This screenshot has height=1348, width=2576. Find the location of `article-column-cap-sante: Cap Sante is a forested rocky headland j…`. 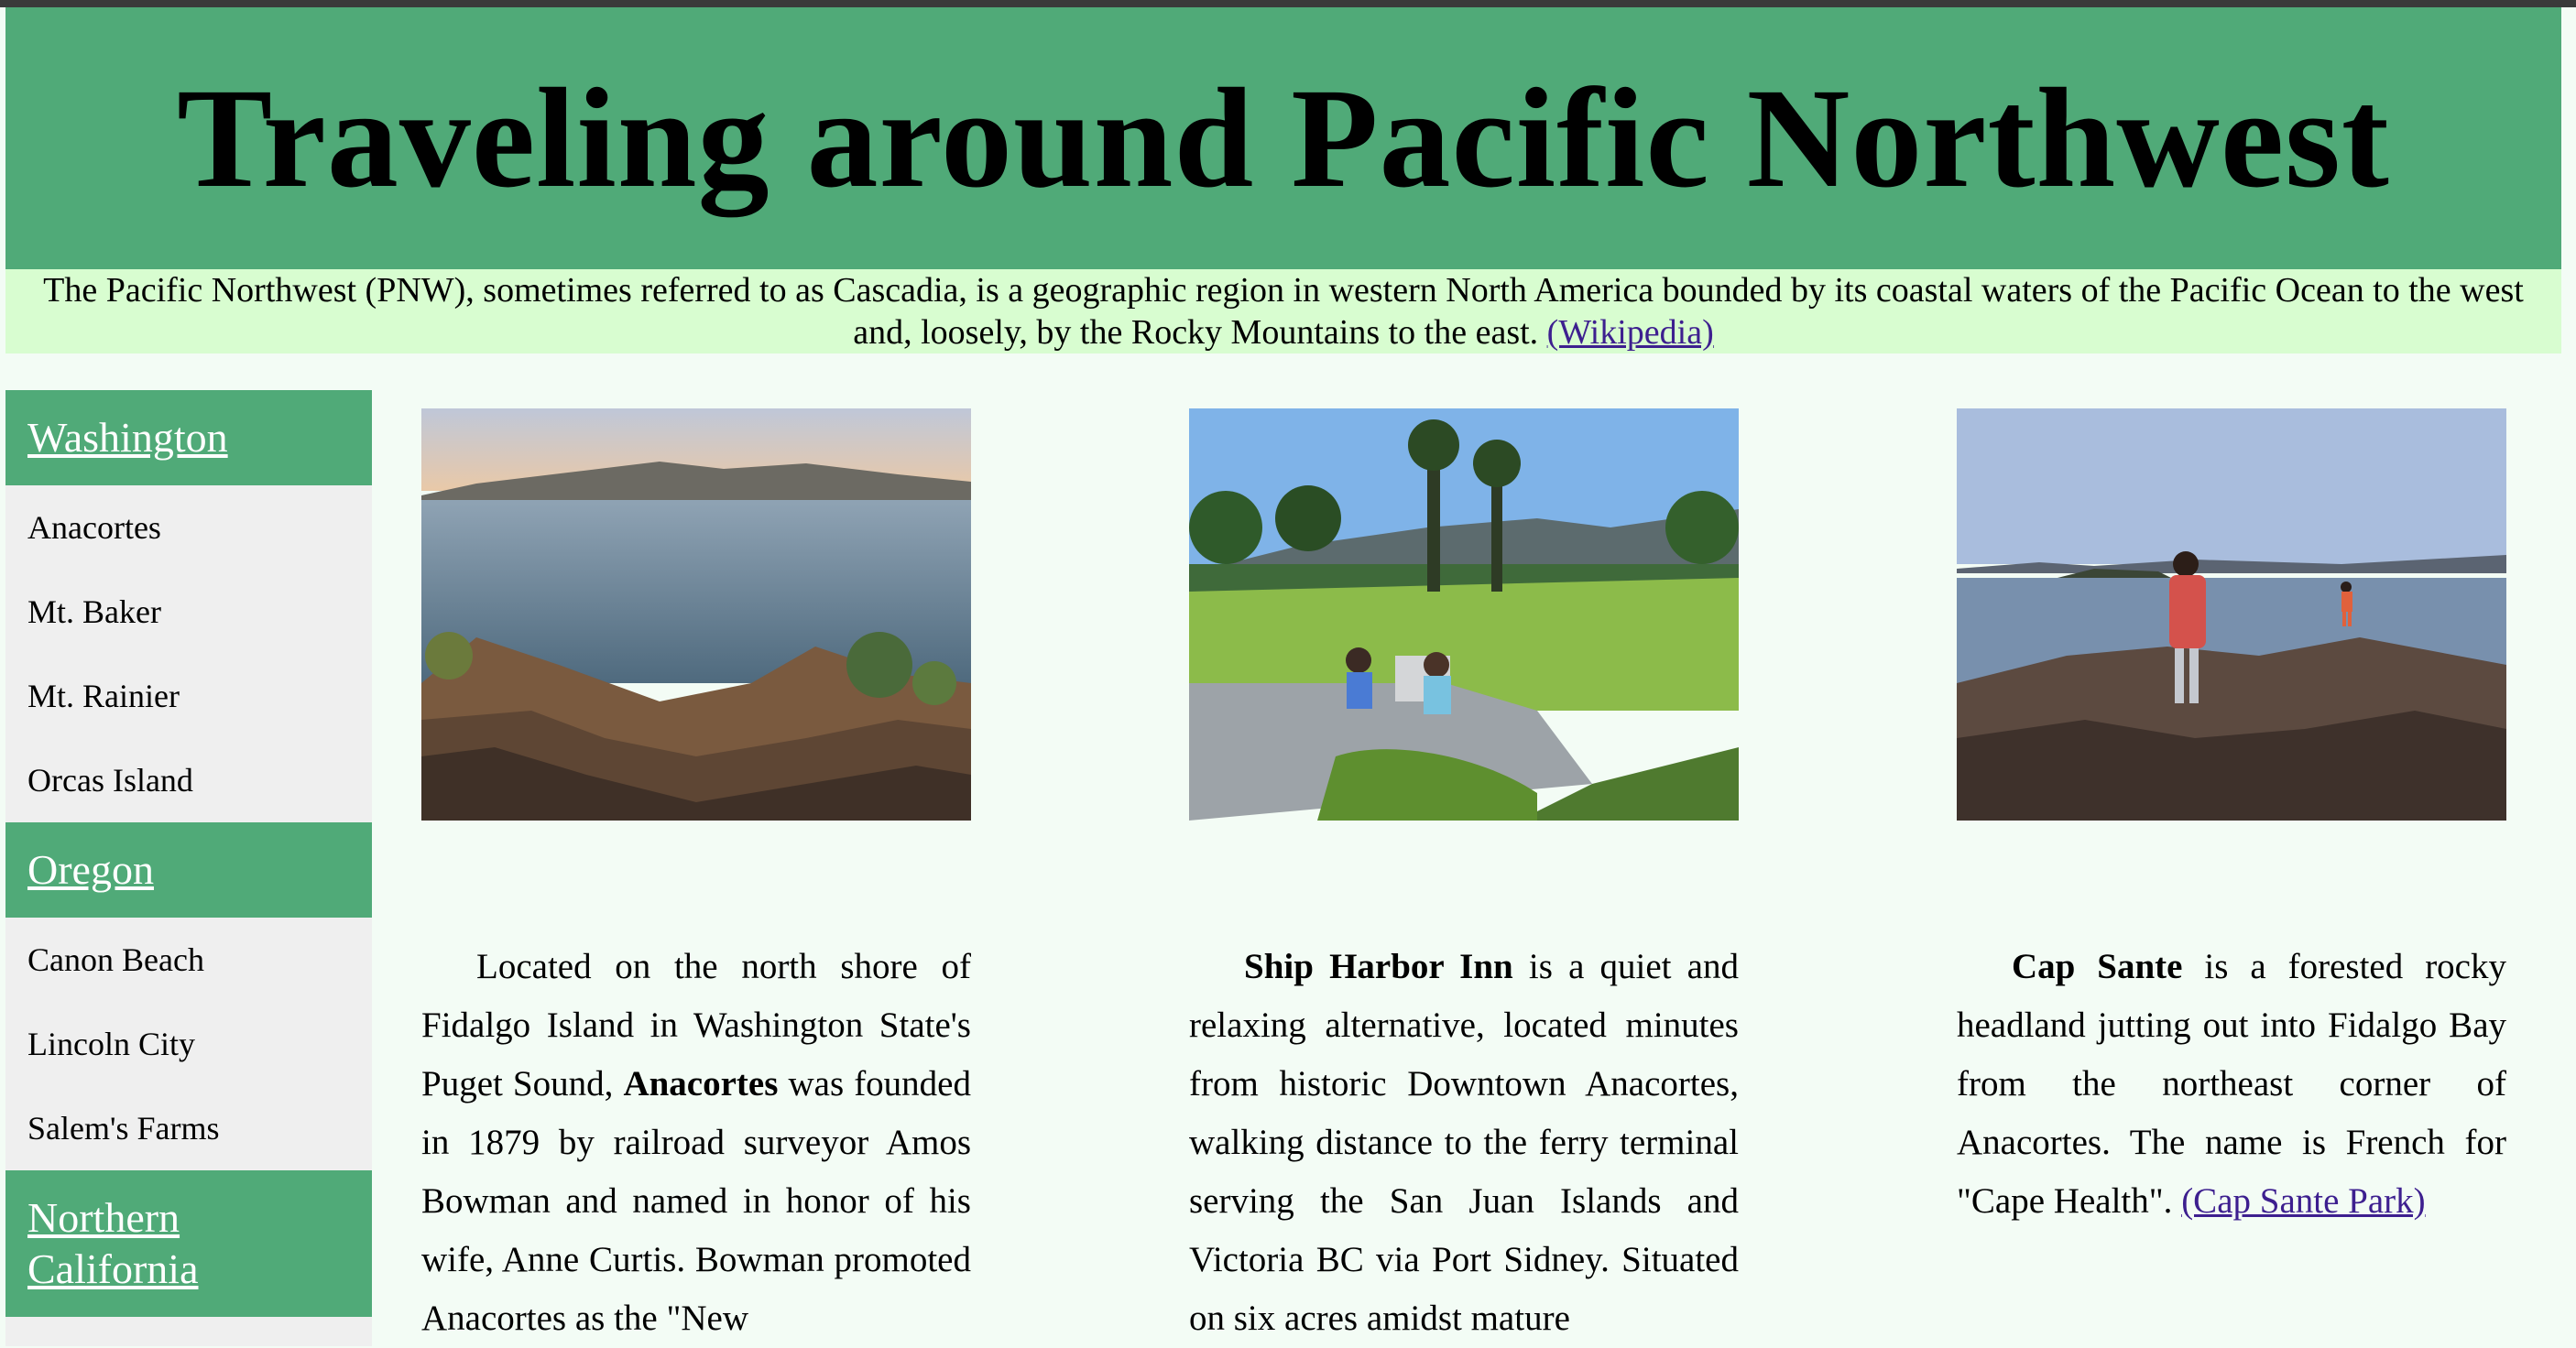

article-column-cap-sante: Cap Sante is a forested rocky headland j… is located at coordinates (2232, 819).